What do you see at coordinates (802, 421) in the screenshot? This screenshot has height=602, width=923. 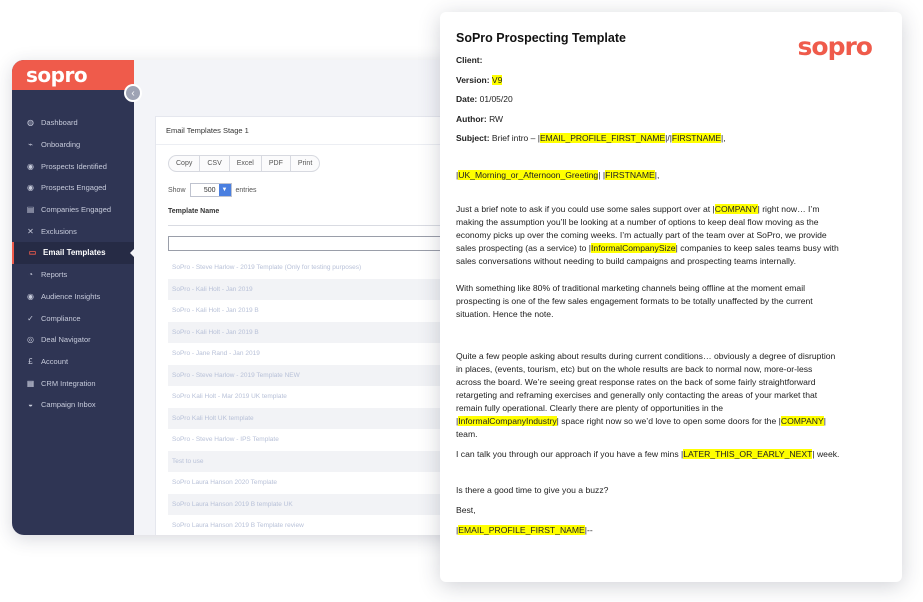 I see `p3-company-token: COMPANY` at bounding box center [802, 421].